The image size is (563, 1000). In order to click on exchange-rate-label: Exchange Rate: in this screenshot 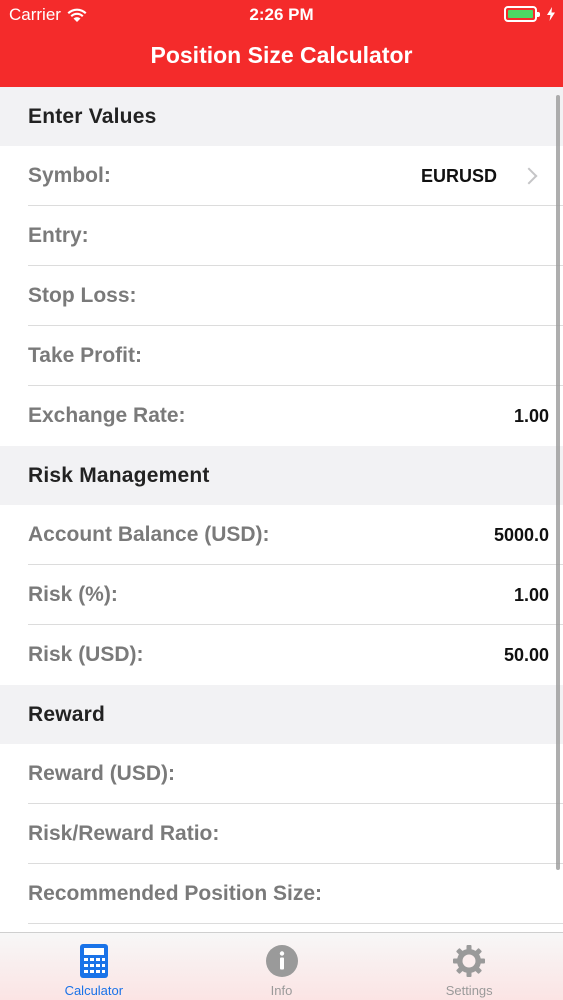, I will do `click(107, 415)`.